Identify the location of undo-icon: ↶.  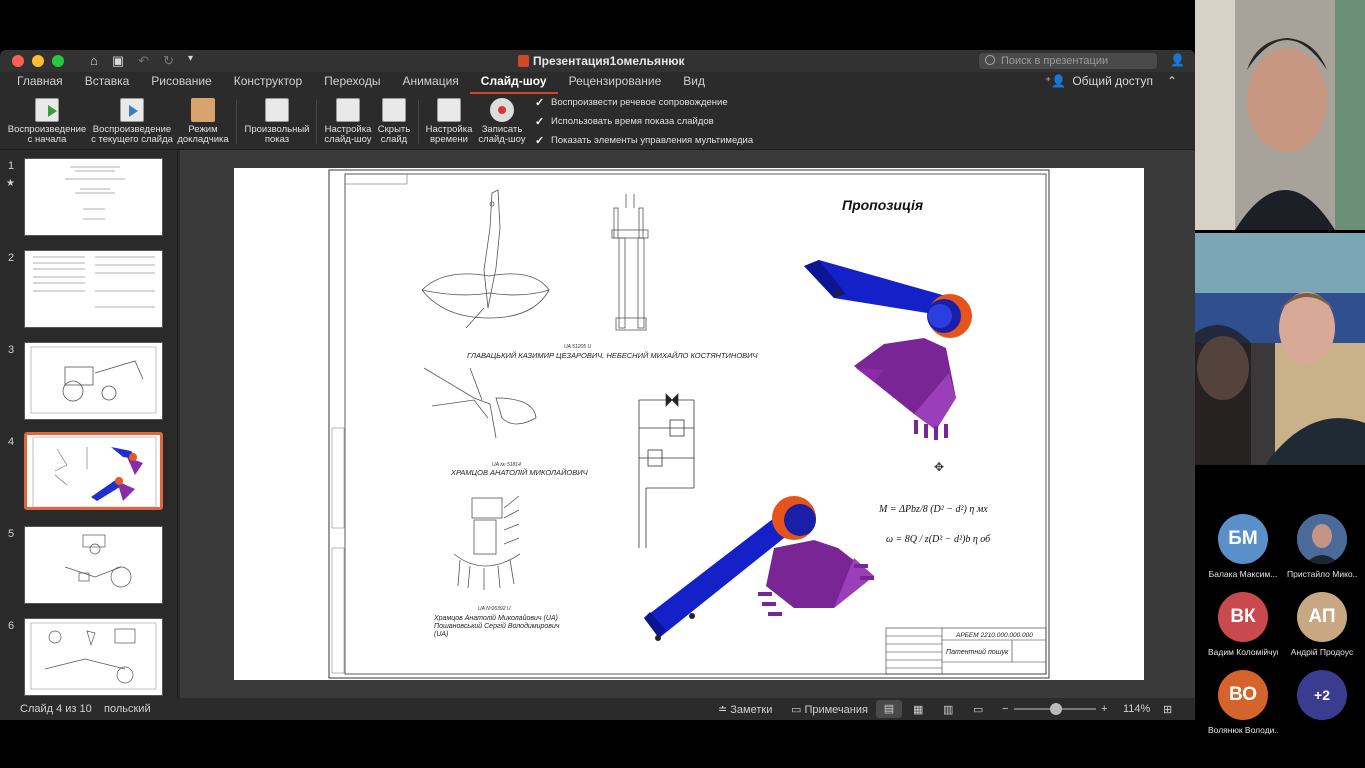
(143, 61).